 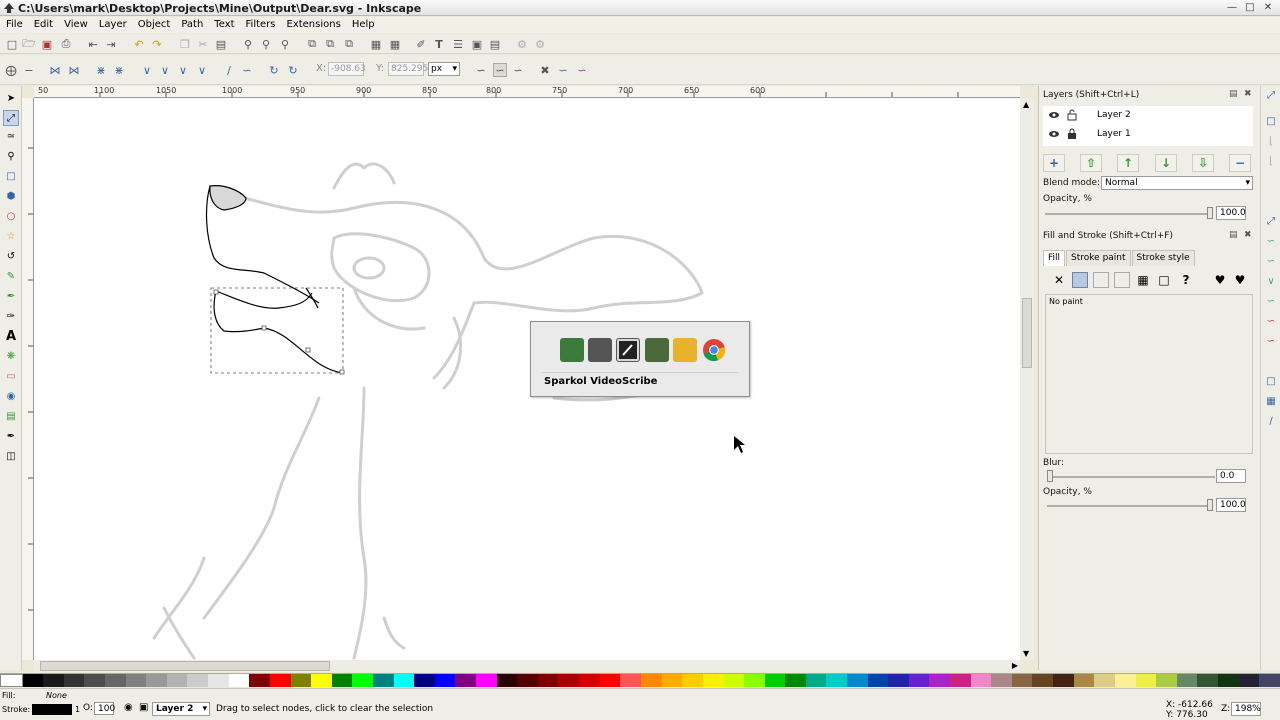 What do you see at coordinates (572, 350) in the screenshot?
I see `videoscribe-icon` at bounding box center [572, 350].